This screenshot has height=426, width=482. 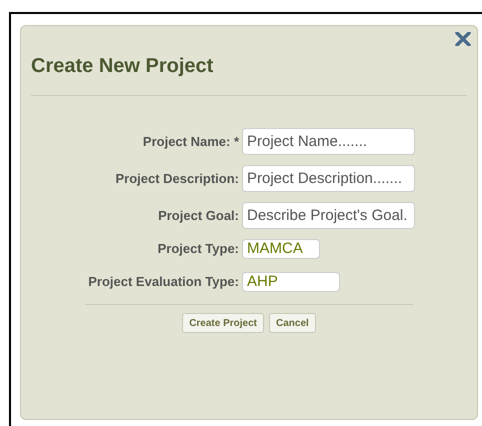 I want to click on cancel-button: Cancel, so click(x=292, y=323).